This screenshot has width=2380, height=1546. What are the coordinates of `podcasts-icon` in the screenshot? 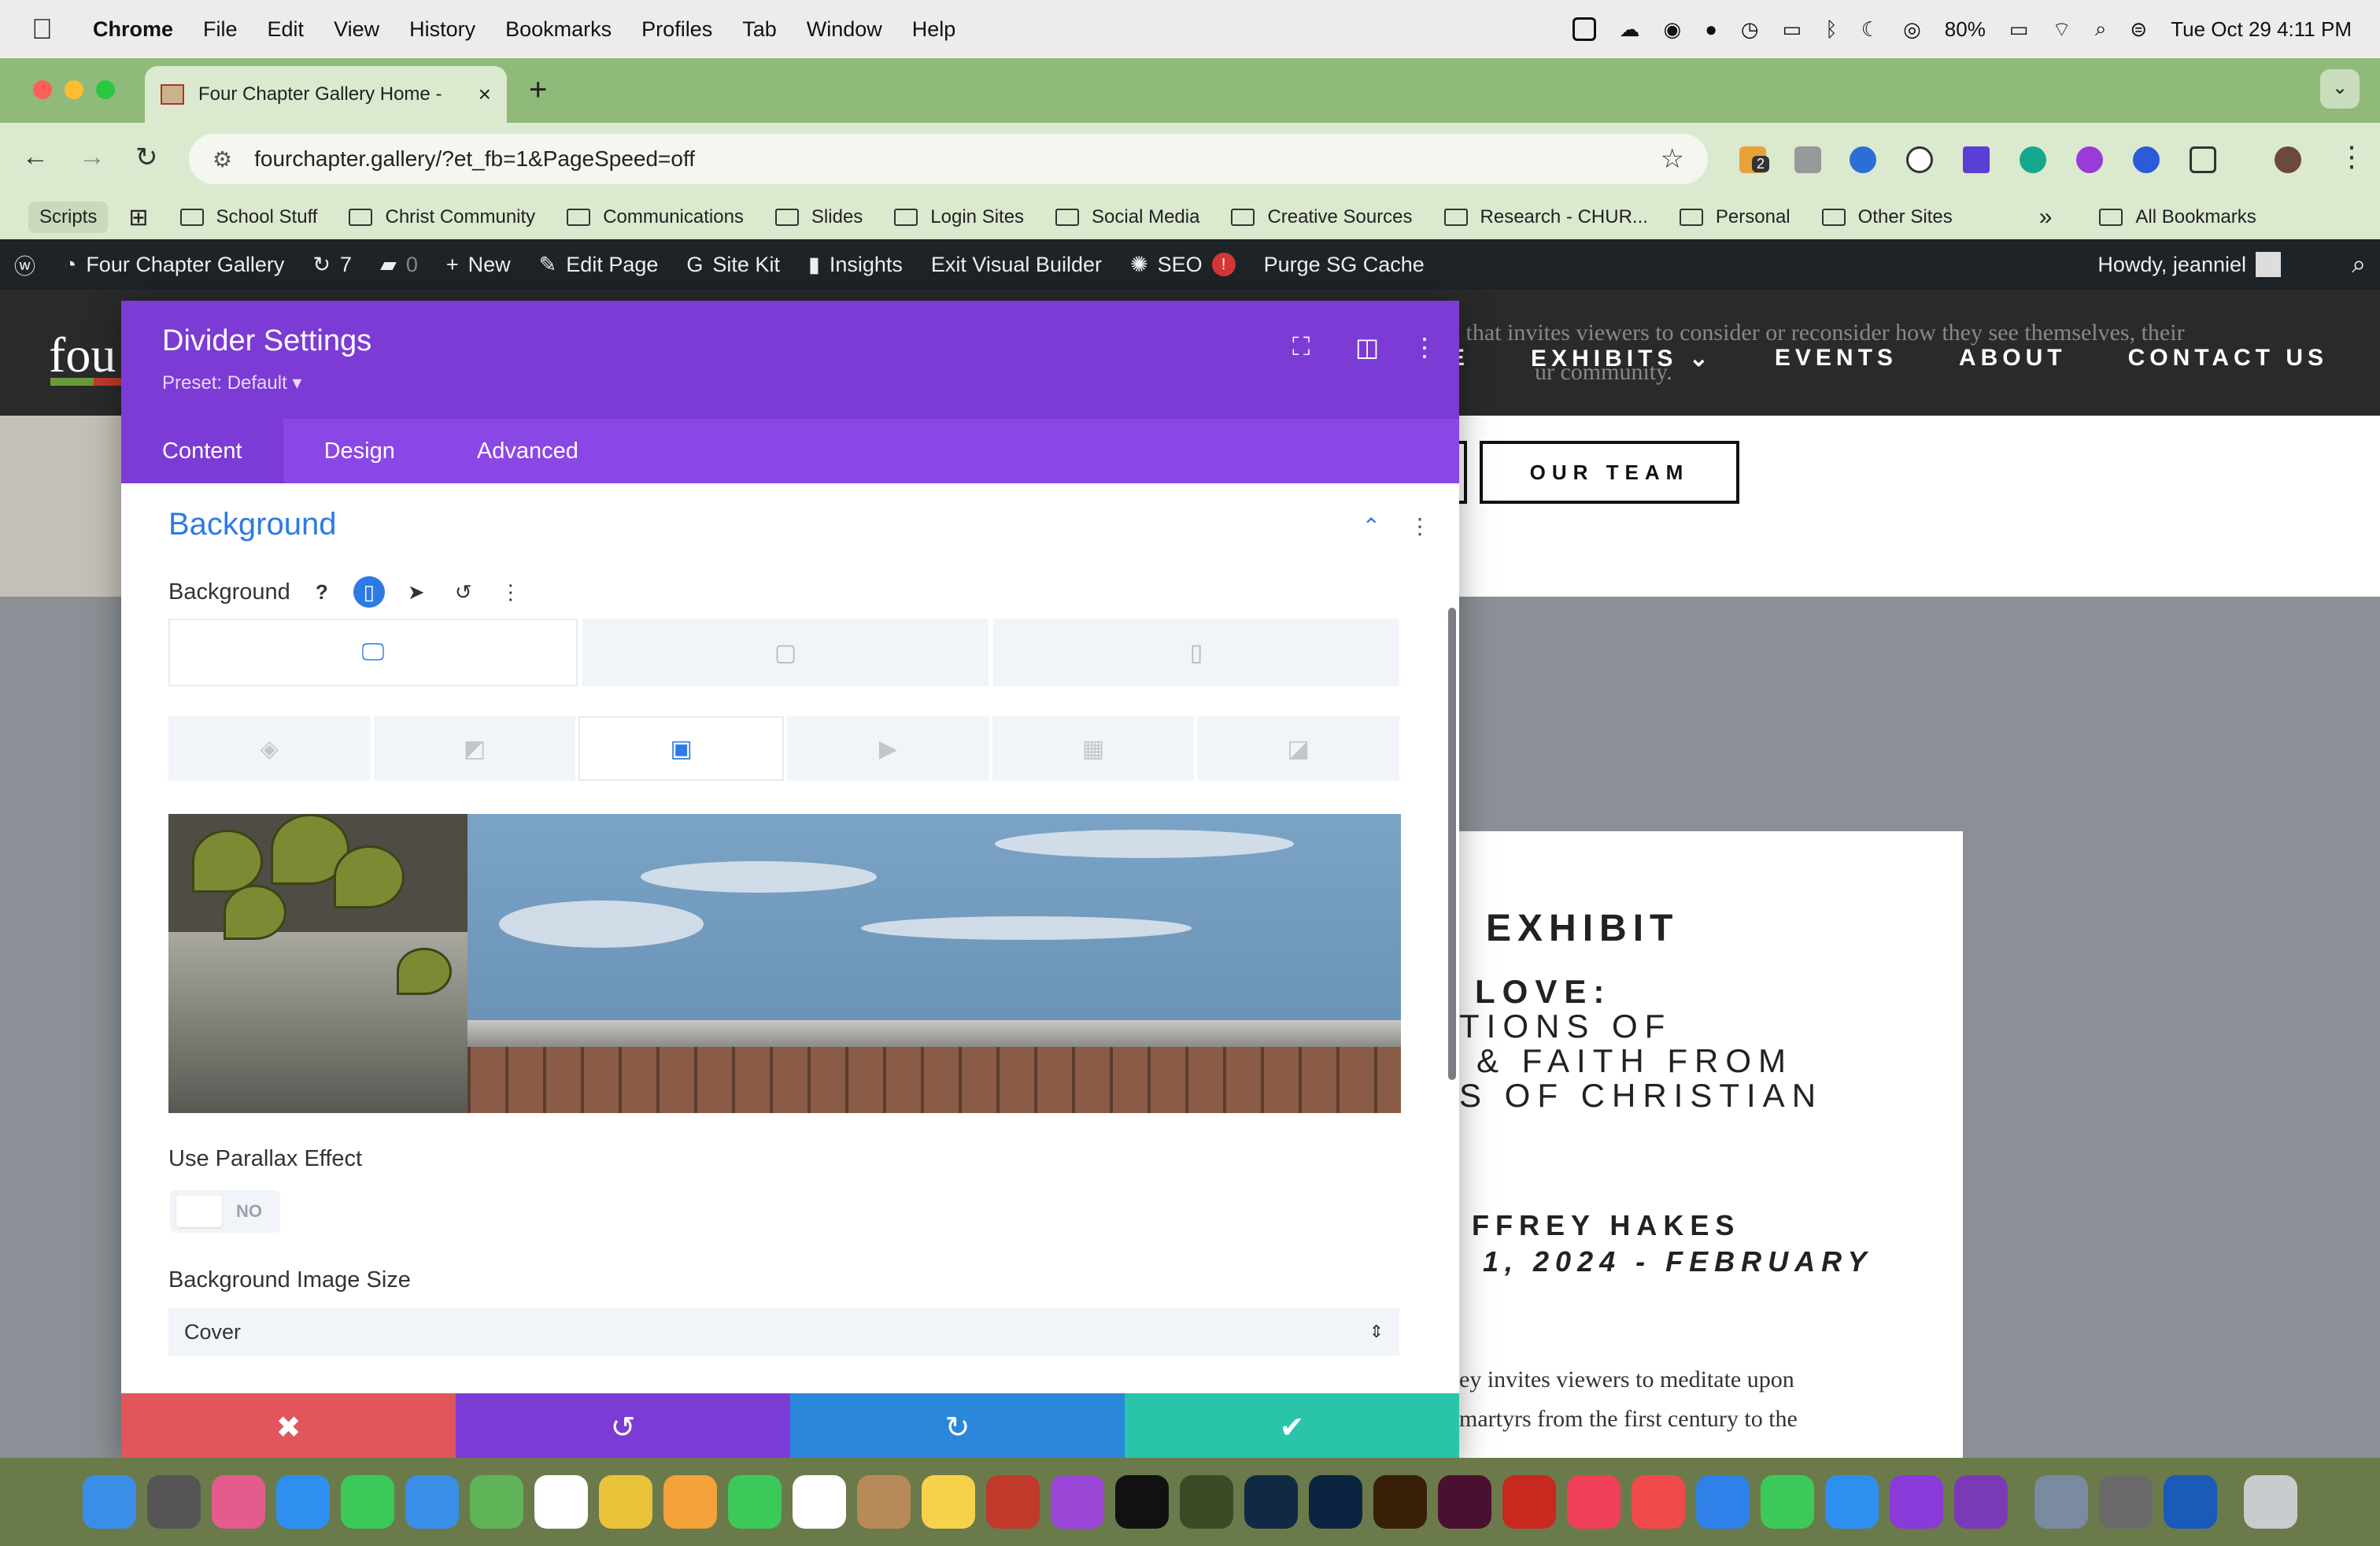 It's located at (1077, 1502).